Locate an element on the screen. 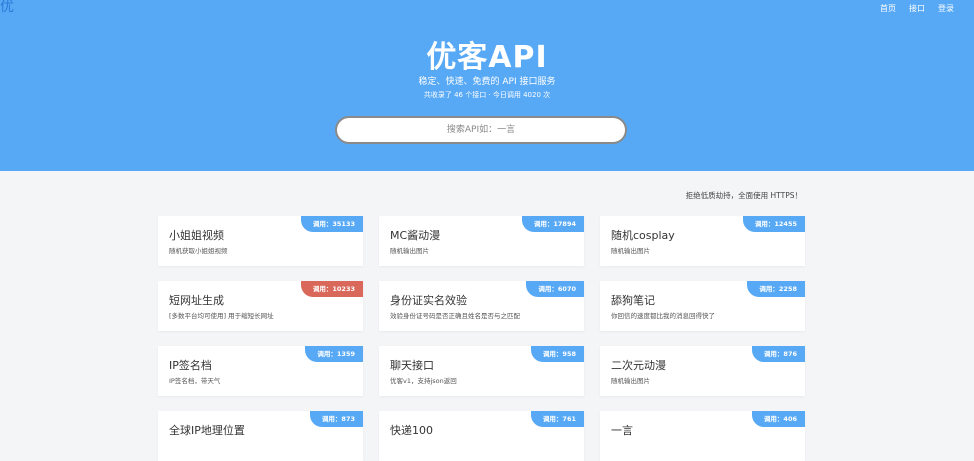 This screenshot has height=461, width=974. api-card-description: 效验身份证号码是否正确且姓名是否与之匹配 is located at coordinates (455, 316).